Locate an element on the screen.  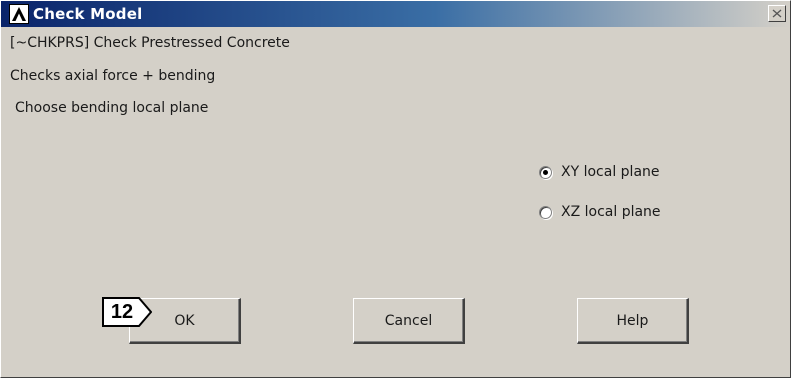
radio-xz-local-plane: XZ local plane is located at coordinates (600, 212).